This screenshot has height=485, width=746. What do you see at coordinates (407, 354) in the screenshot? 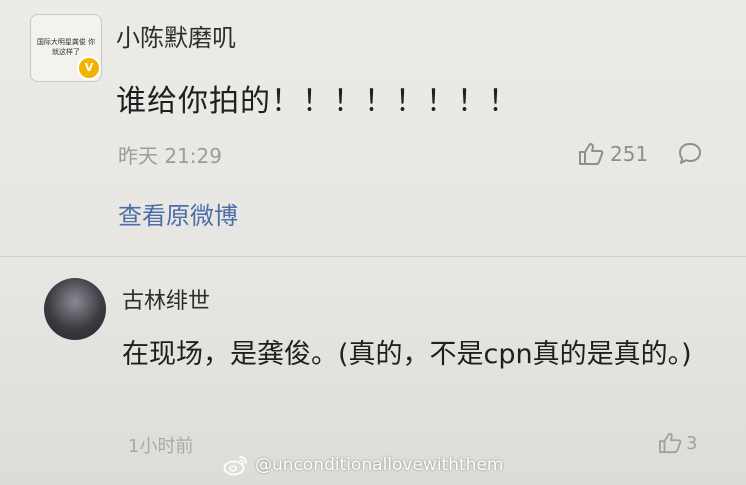
I see `comment-text: 在现场，是龚俊。(真的，不是cpn真的是真的。)` at bounding box center [407, 354].